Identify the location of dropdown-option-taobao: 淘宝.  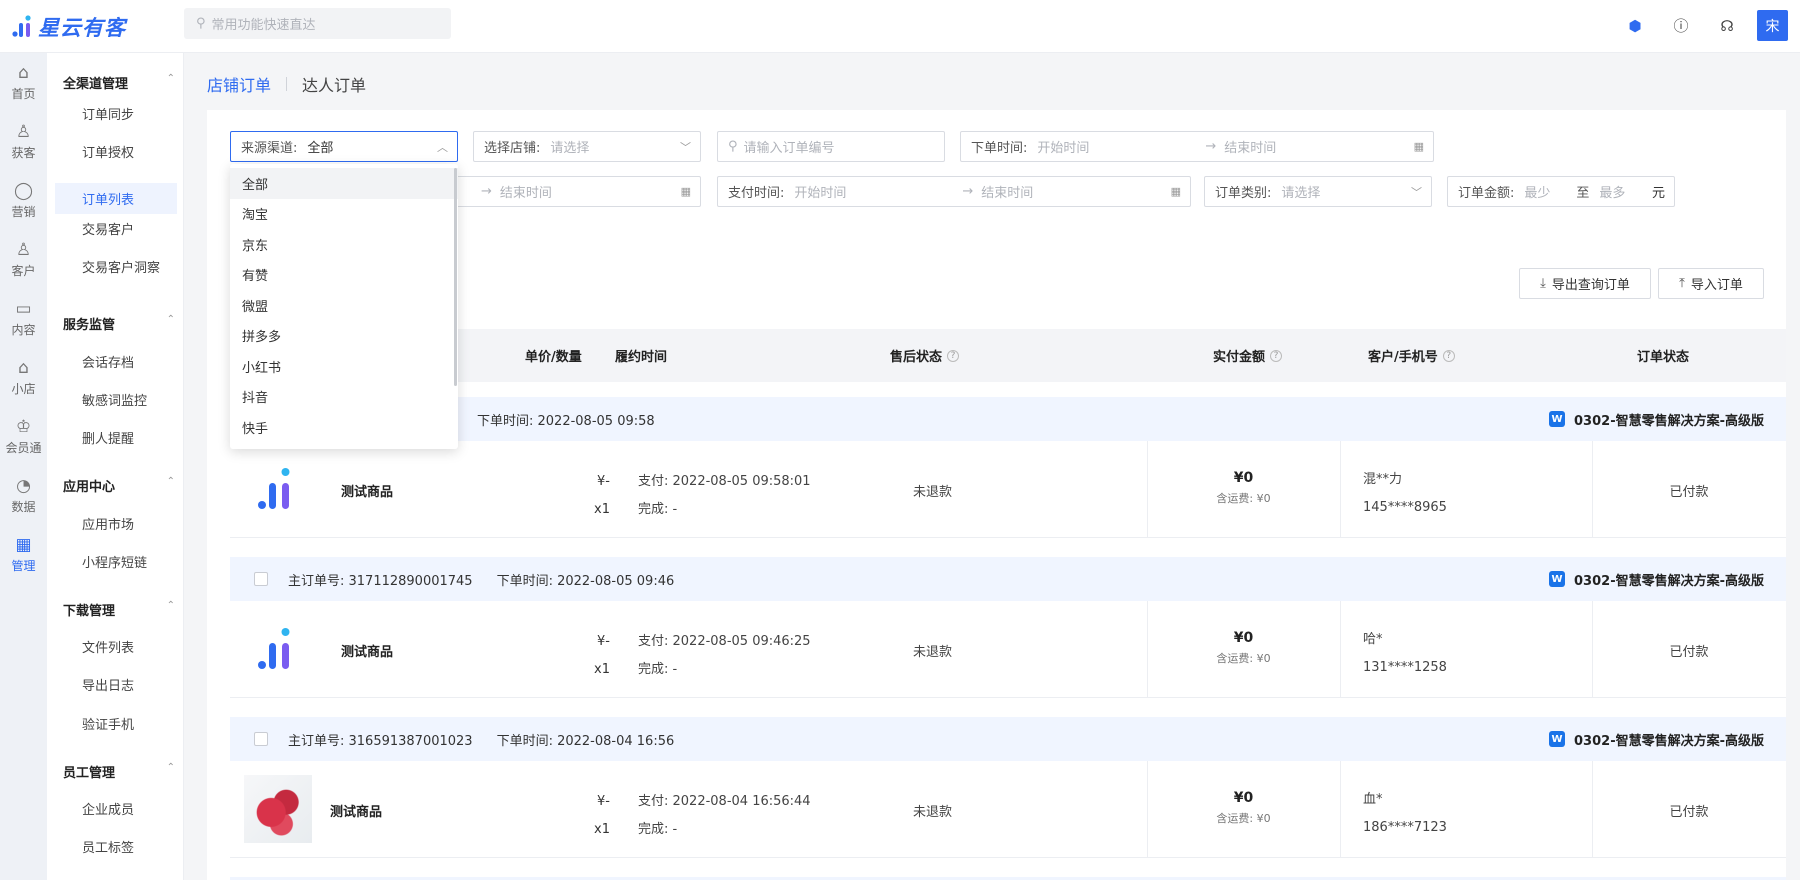
(344, 214).